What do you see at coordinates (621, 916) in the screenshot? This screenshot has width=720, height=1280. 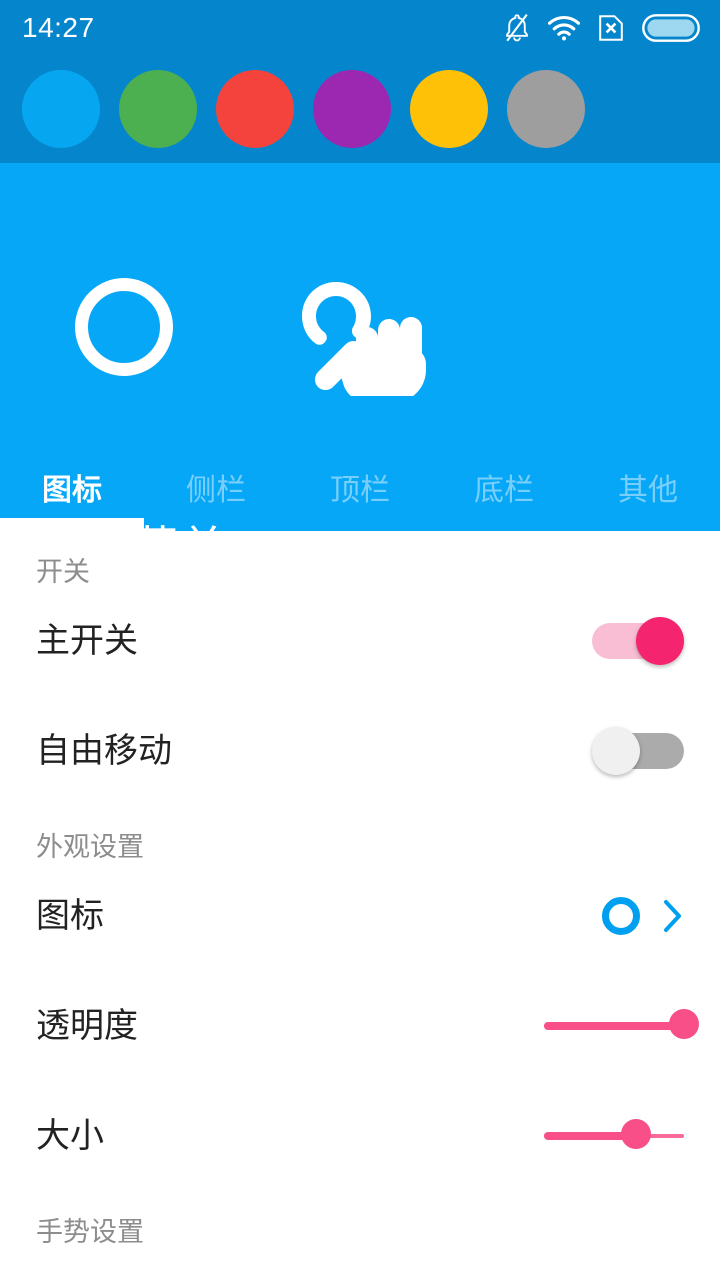 I see `icon-preview-ring` at bounding box center [621, 916].